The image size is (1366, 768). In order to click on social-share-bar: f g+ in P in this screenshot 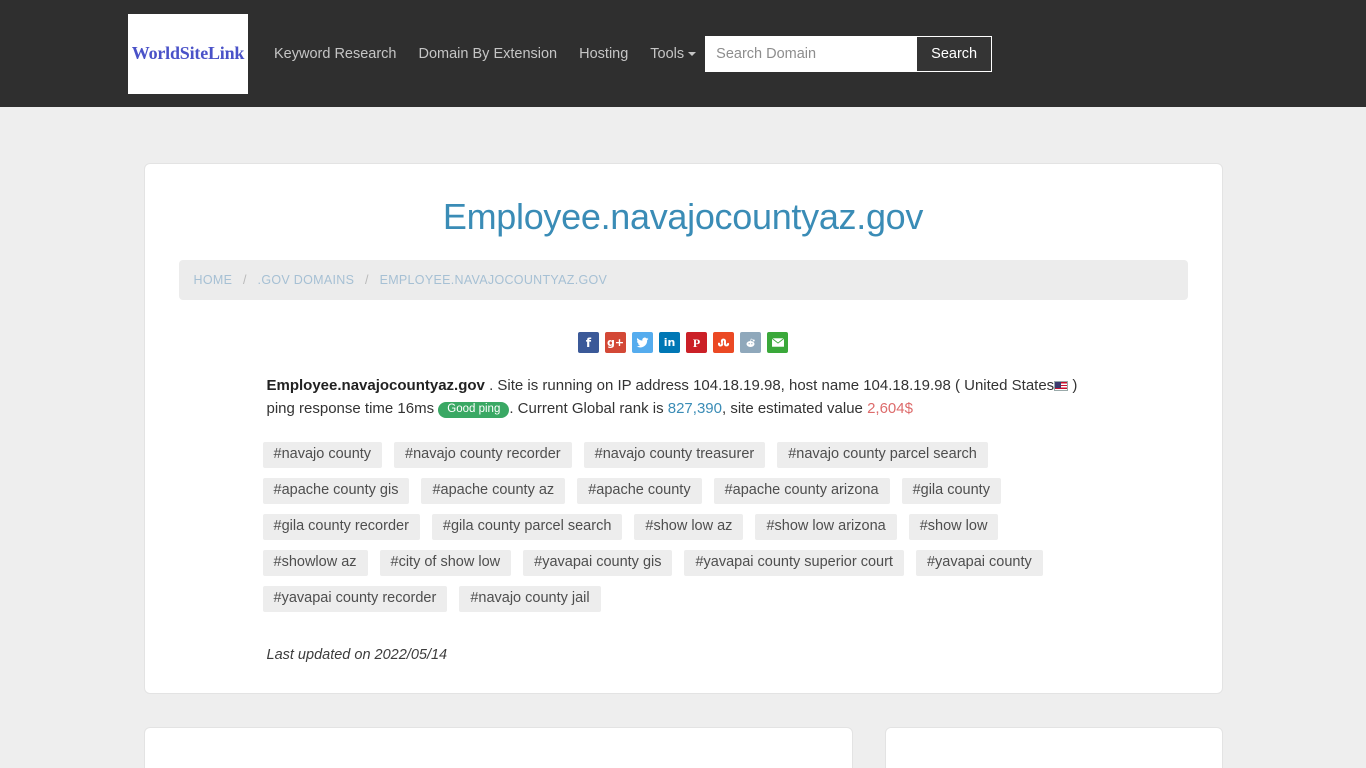, I will do `click(683, 342)`.